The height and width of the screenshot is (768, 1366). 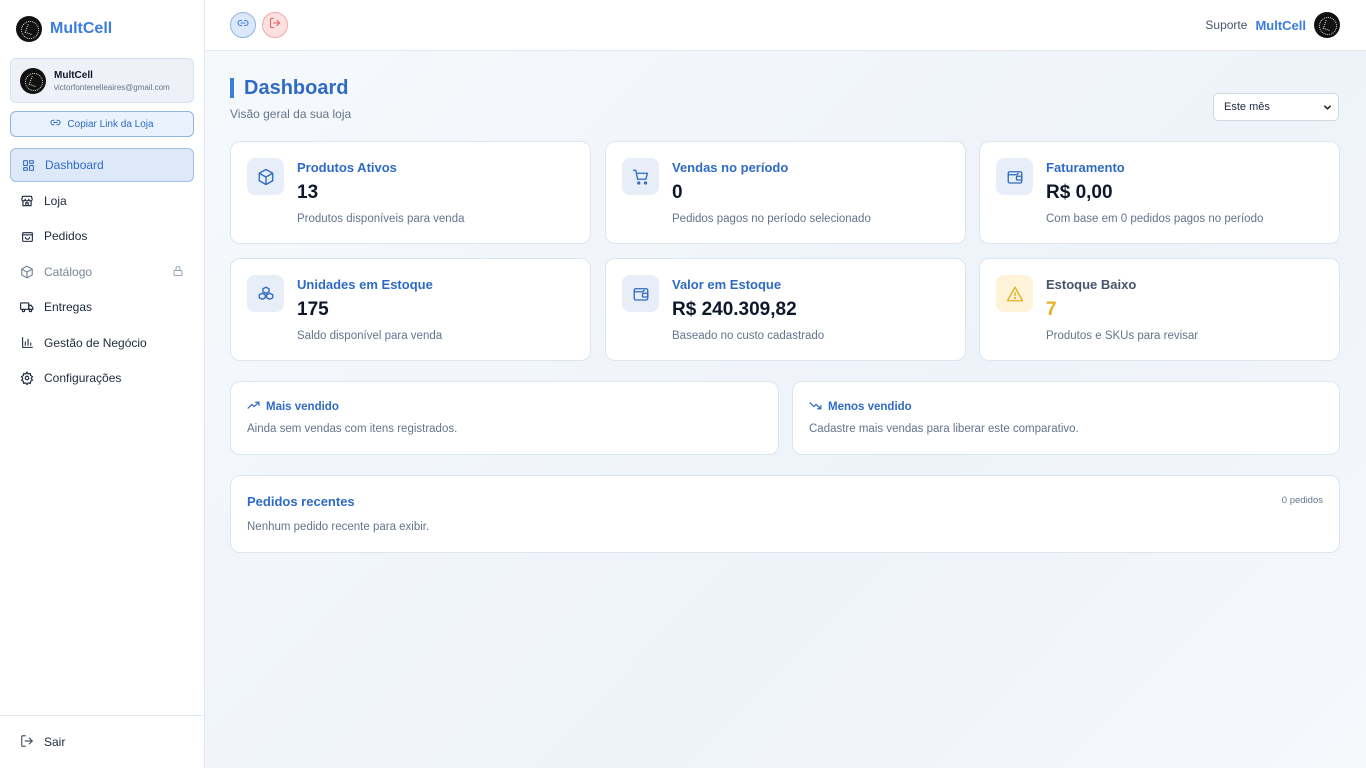 I want to click on warning-icon, so click(x=1014, y=293).